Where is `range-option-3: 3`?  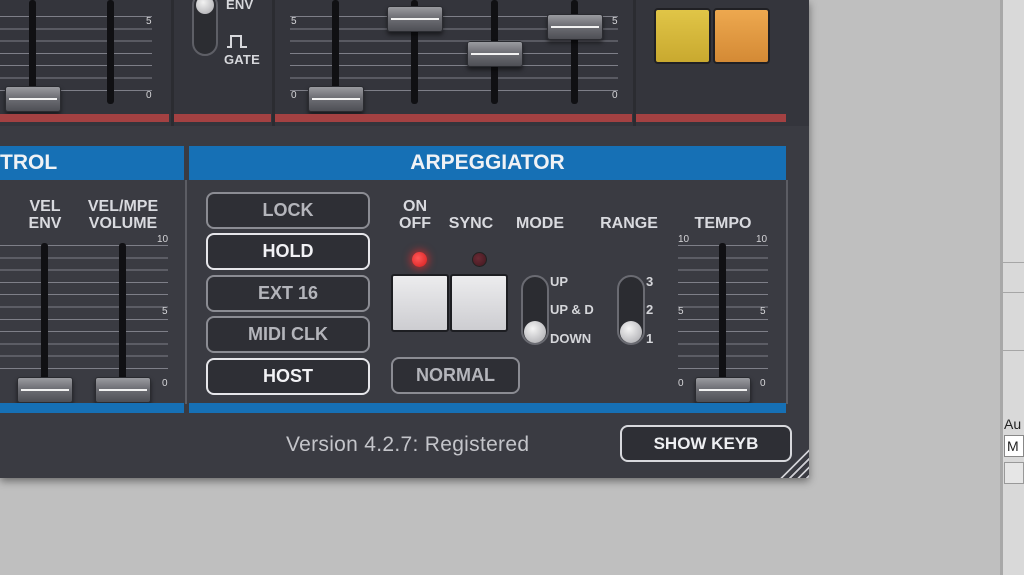 range-option-3: 3 is located at coordinates (650, 281).